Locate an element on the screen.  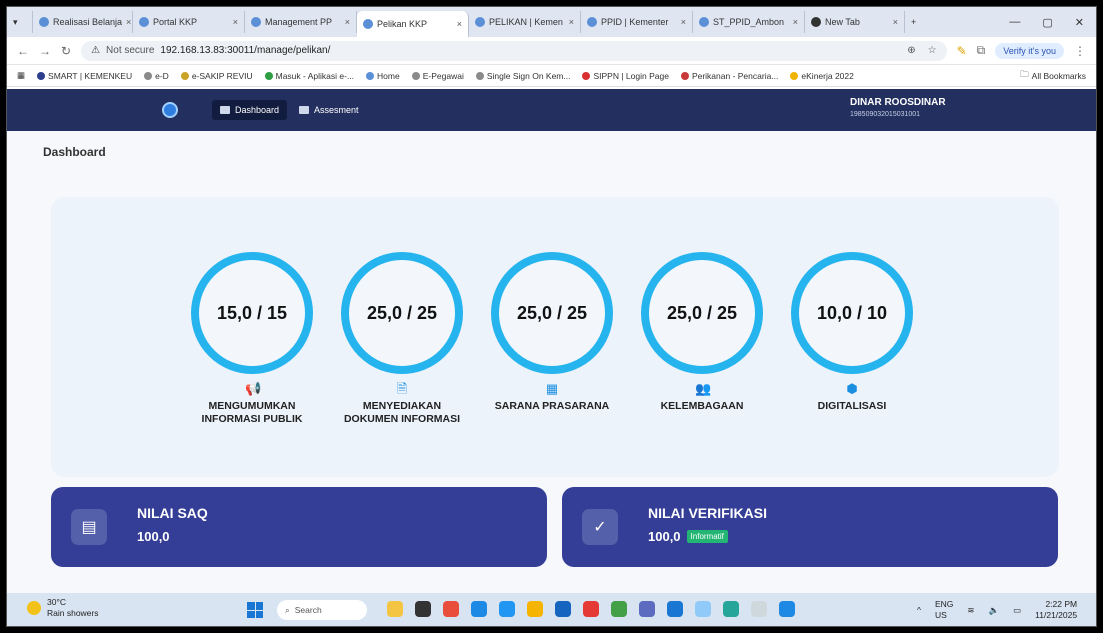
all-bookmarks-button: 🗀 All Bookmarks is located at coordinates (1058, 76).